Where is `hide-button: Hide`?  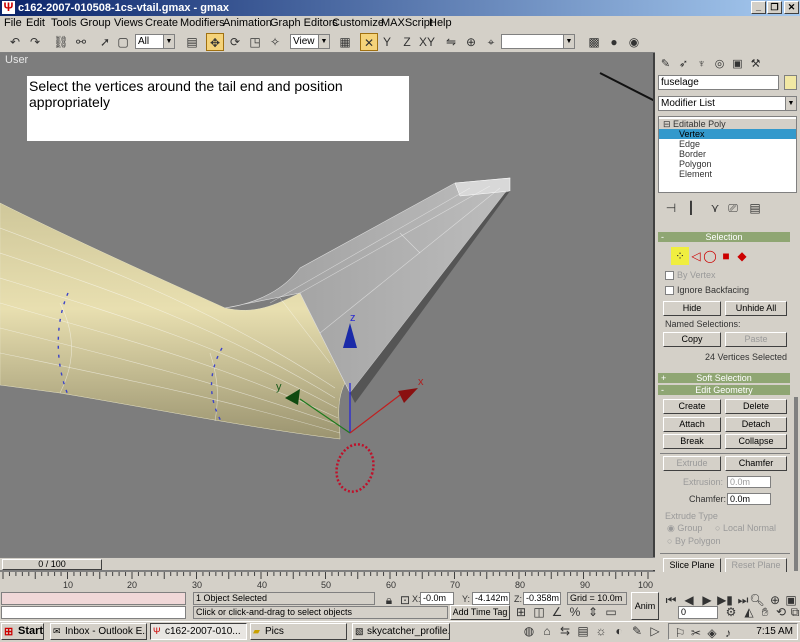 hide-button: Hide is located at coordinates (692, 308).